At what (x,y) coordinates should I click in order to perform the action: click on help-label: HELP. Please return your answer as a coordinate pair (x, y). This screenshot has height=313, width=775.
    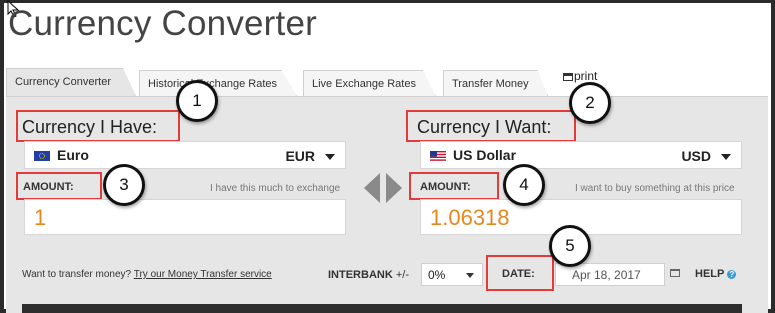
    Looking at the image, I should click on (710, 274).